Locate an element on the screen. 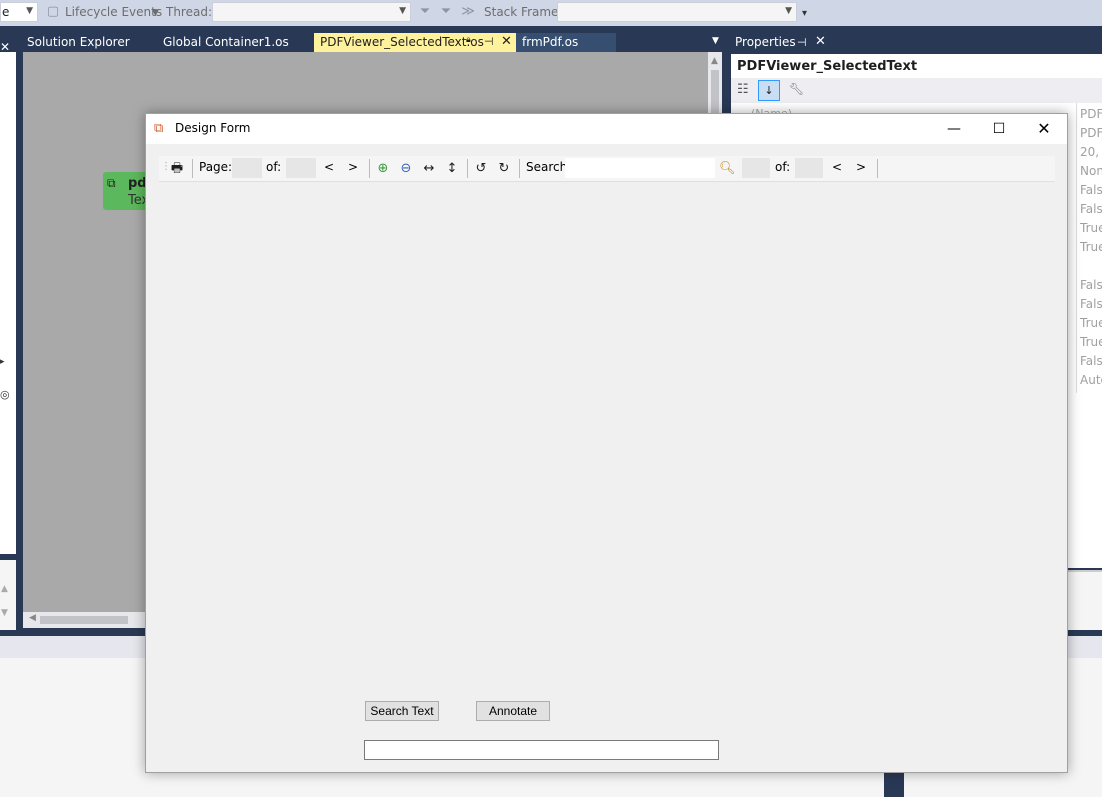 The height and width of the screenshot is (797, 1102). categorized-icon: ☷ is located at coordinates (743, 89).